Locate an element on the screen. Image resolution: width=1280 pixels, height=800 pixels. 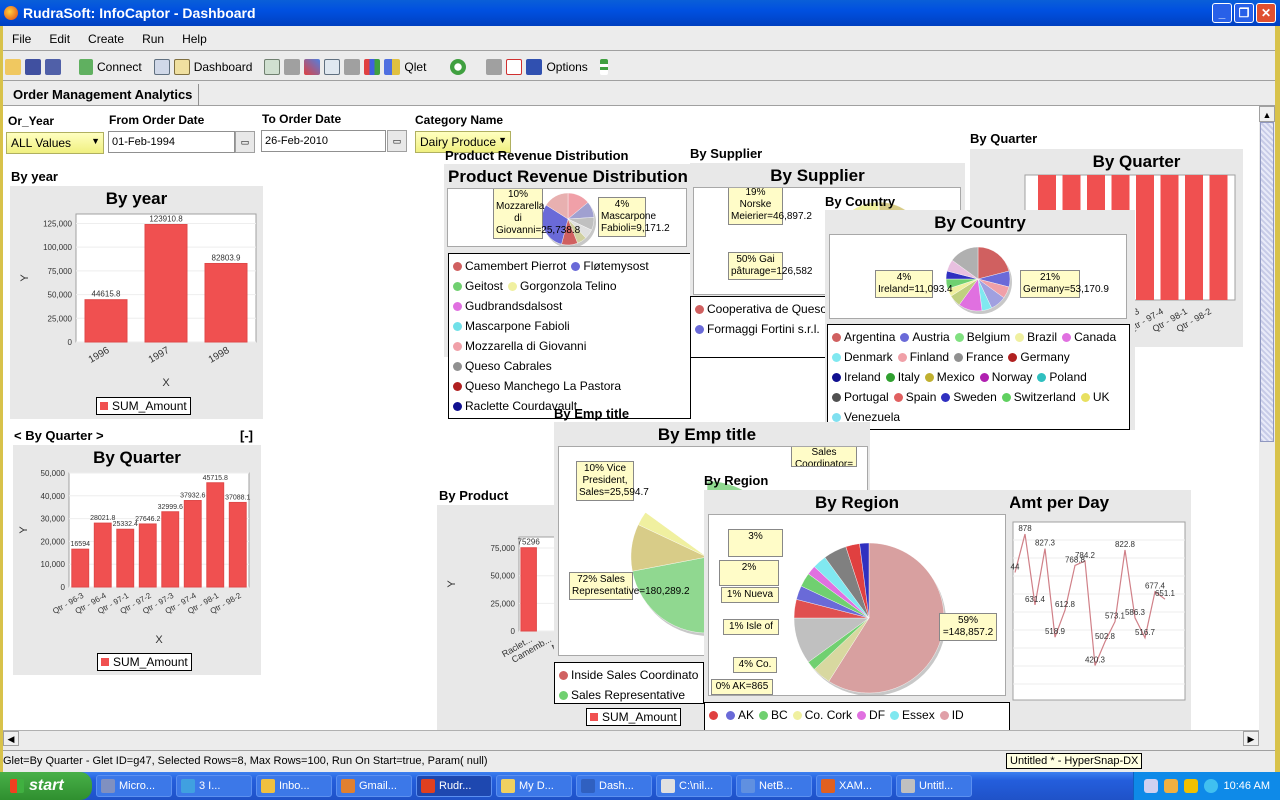
collapse-button: [-] is located at coordinates (246, 435).